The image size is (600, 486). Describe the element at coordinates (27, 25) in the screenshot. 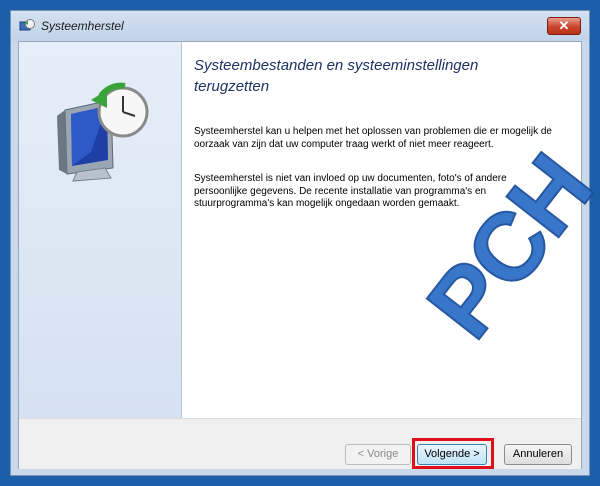

I see `system-restore-icon` at that location.